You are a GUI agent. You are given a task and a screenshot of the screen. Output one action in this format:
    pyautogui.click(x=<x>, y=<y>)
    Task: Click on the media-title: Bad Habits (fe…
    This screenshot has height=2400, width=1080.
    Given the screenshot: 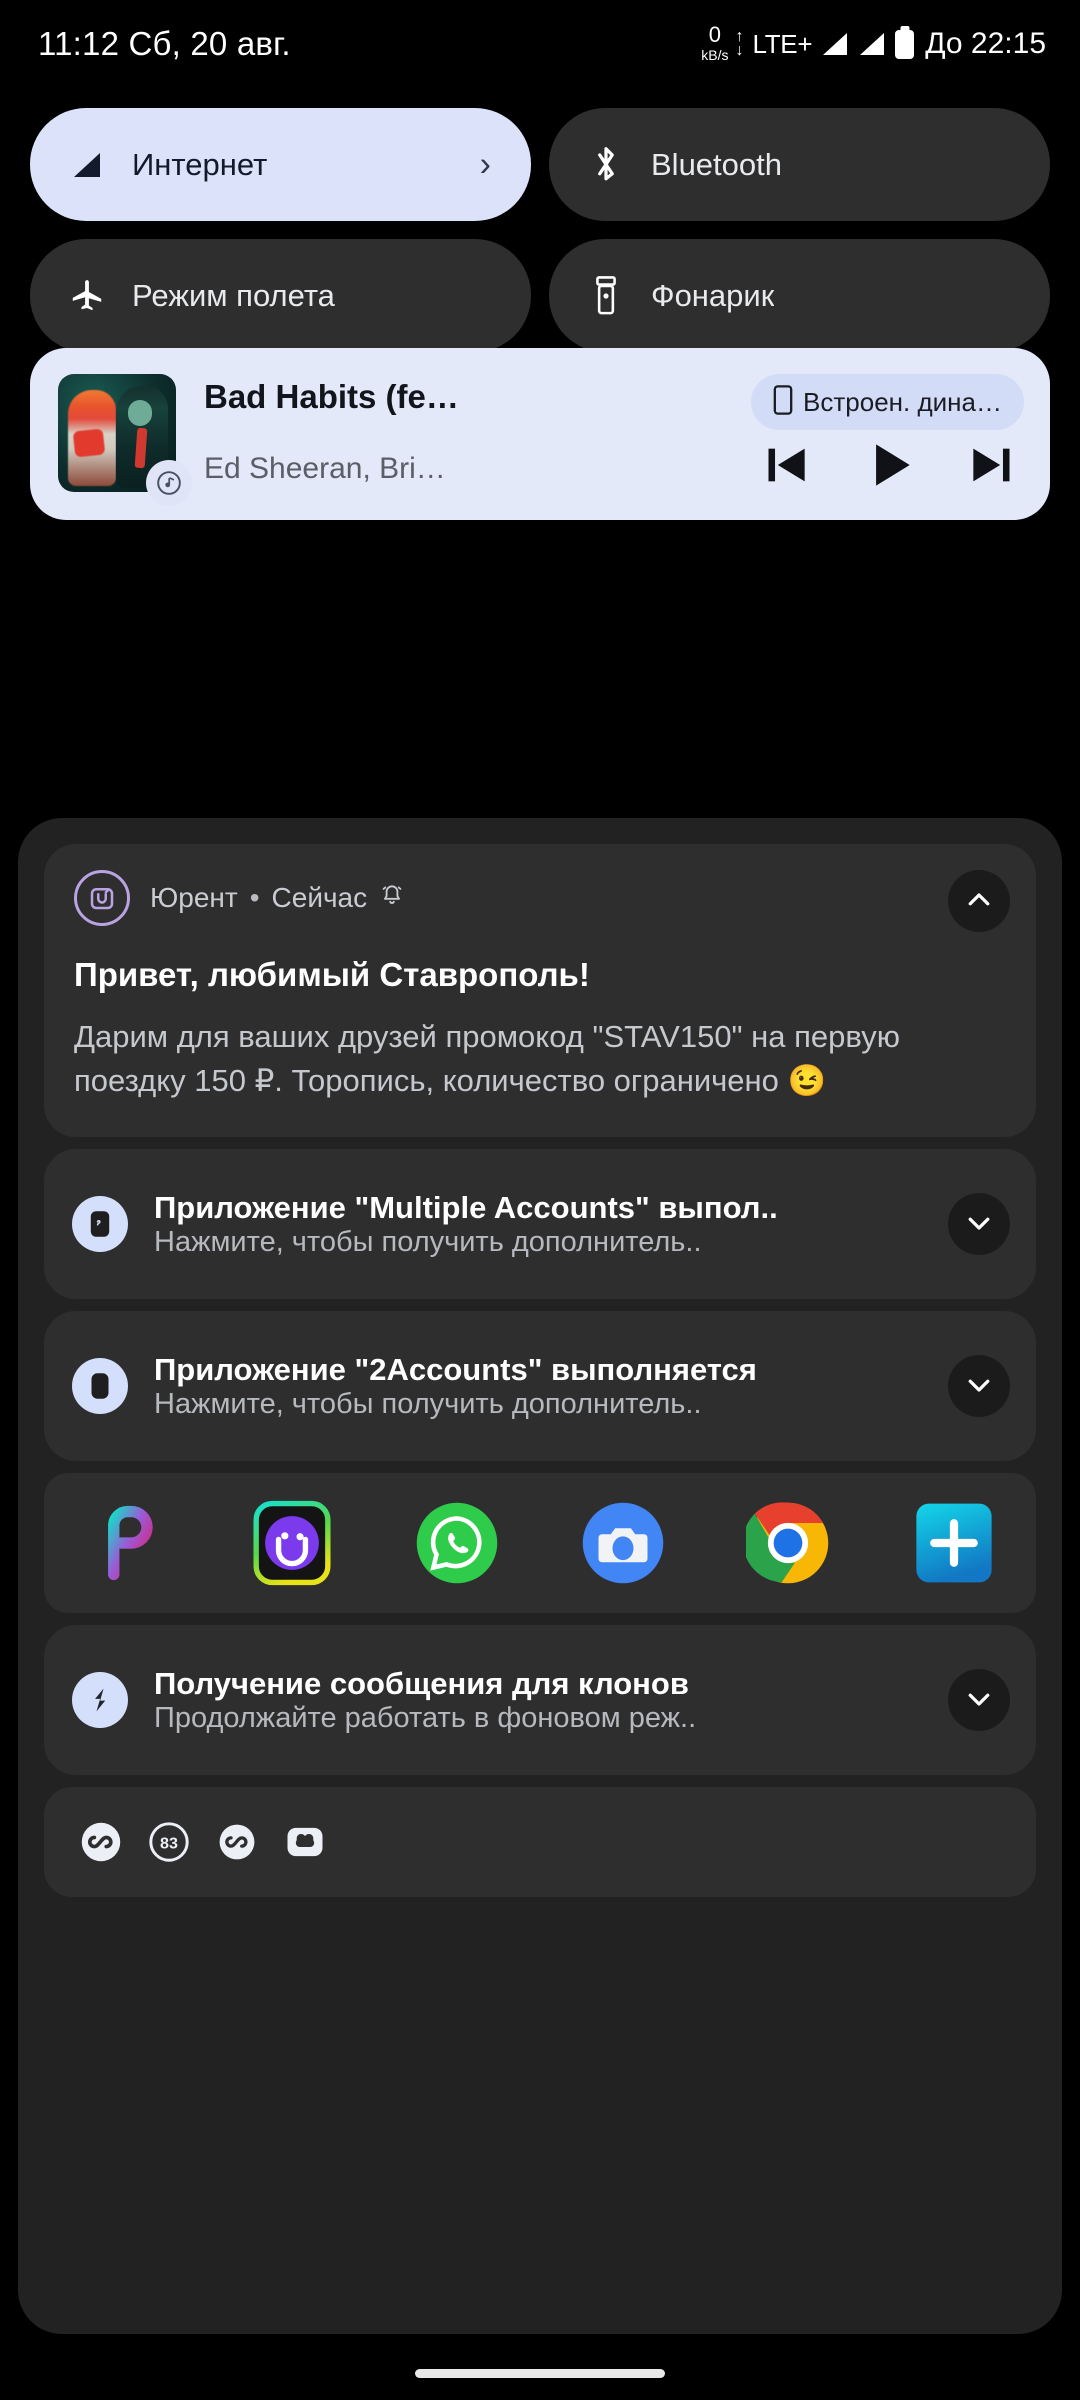 What is the action you would take?
    pyautogui.click(x=331, y=396)
    